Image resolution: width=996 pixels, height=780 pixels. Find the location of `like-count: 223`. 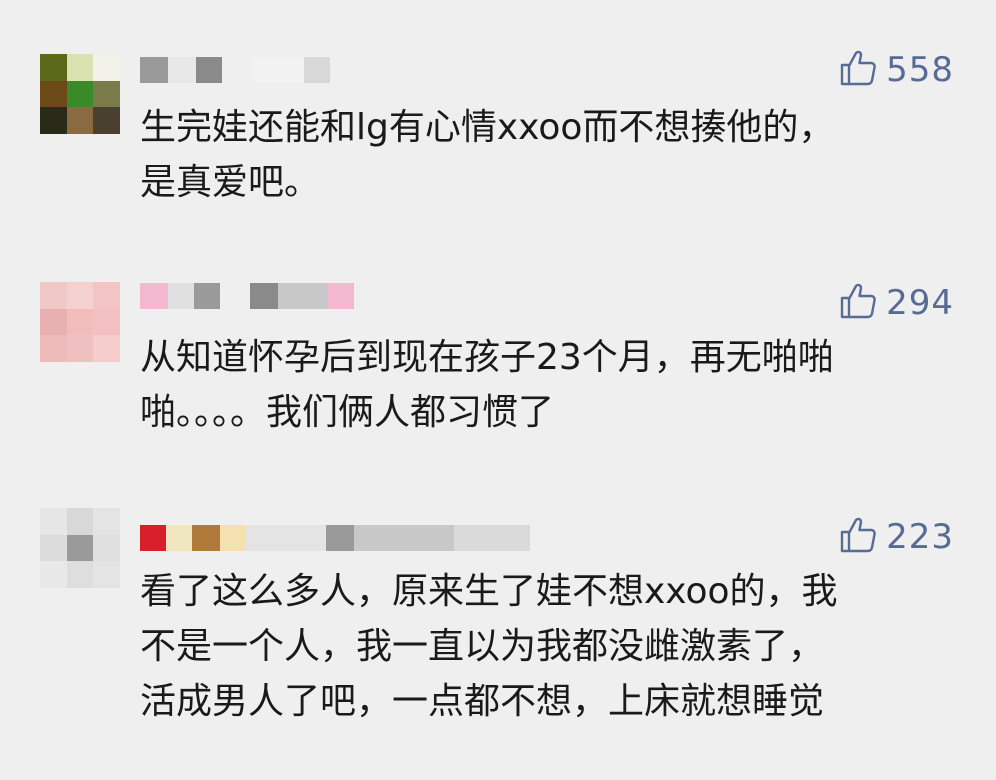

like-count: 223 is located at coordinates (920, 537).